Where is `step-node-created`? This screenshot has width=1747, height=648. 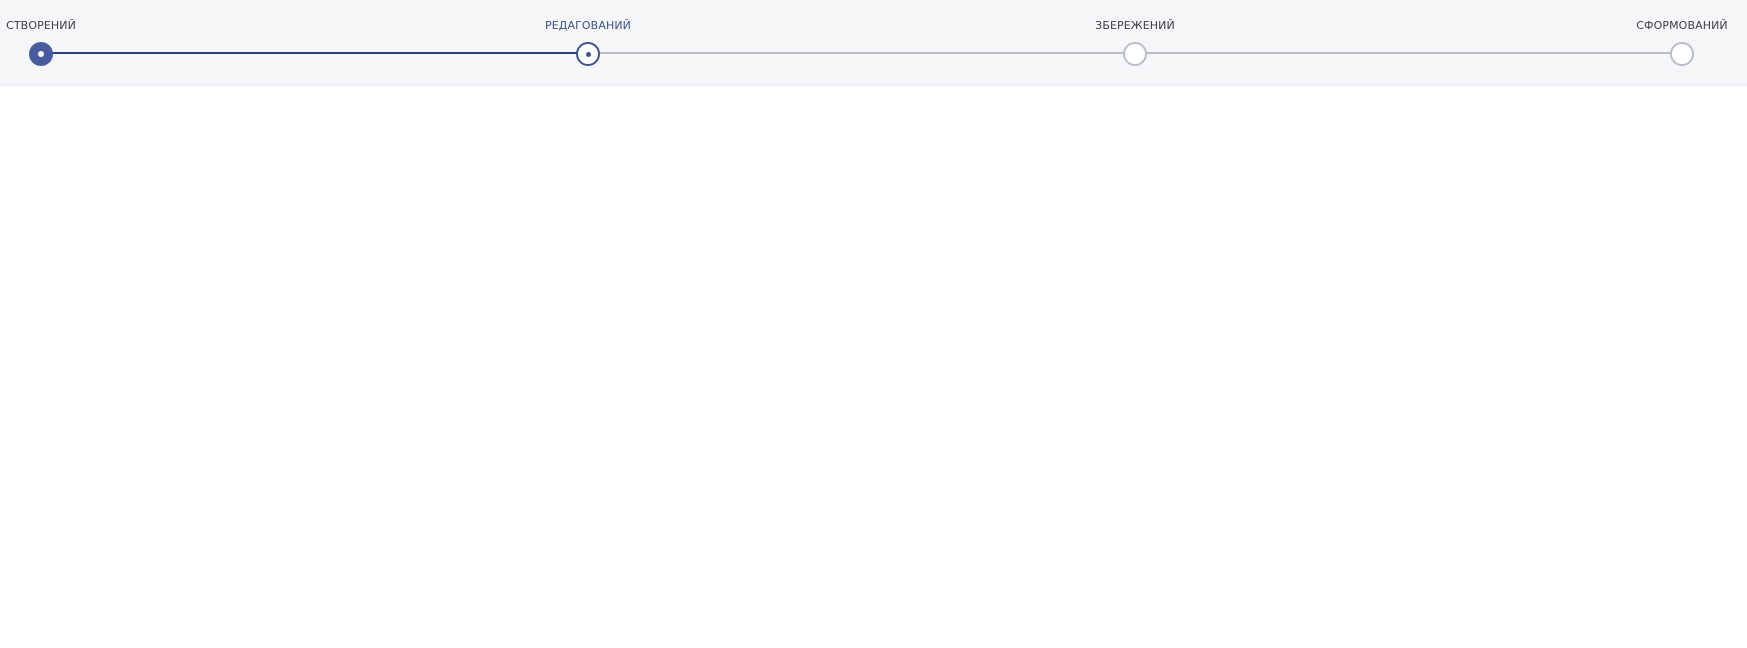 step-node-created is located at coordinates (41, 54).